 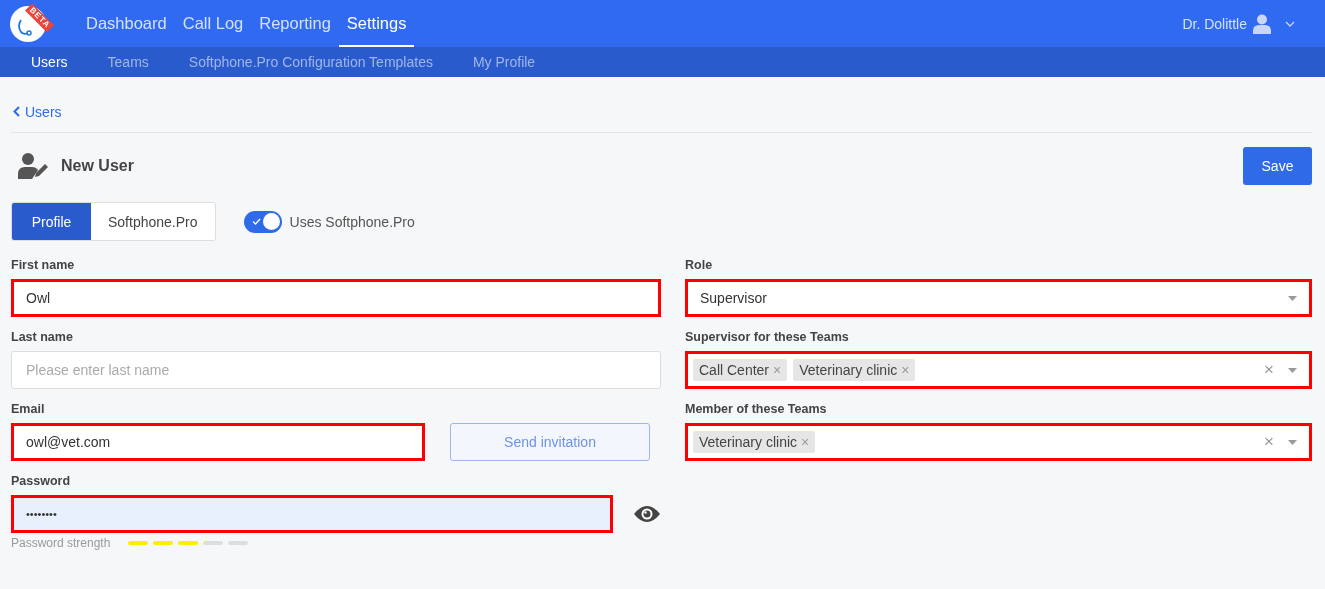 I want to click on back-link: Users, so click(x=36, y=111).